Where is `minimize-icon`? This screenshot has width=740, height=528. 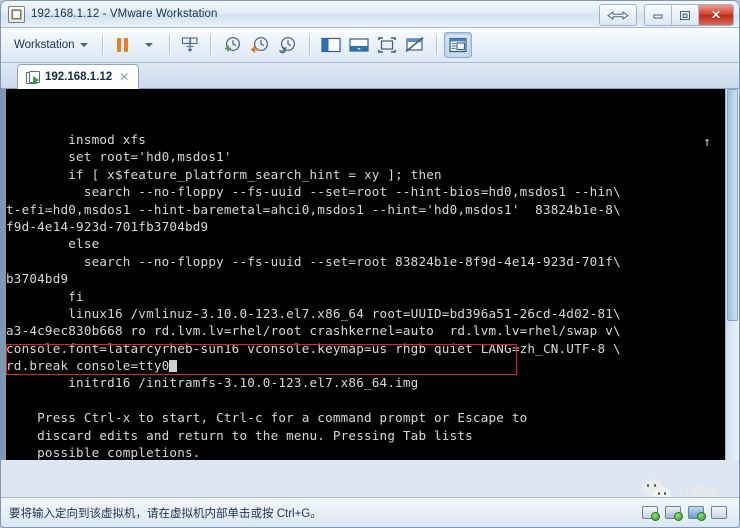 minimize-icon is located at coordinates (658, 16).